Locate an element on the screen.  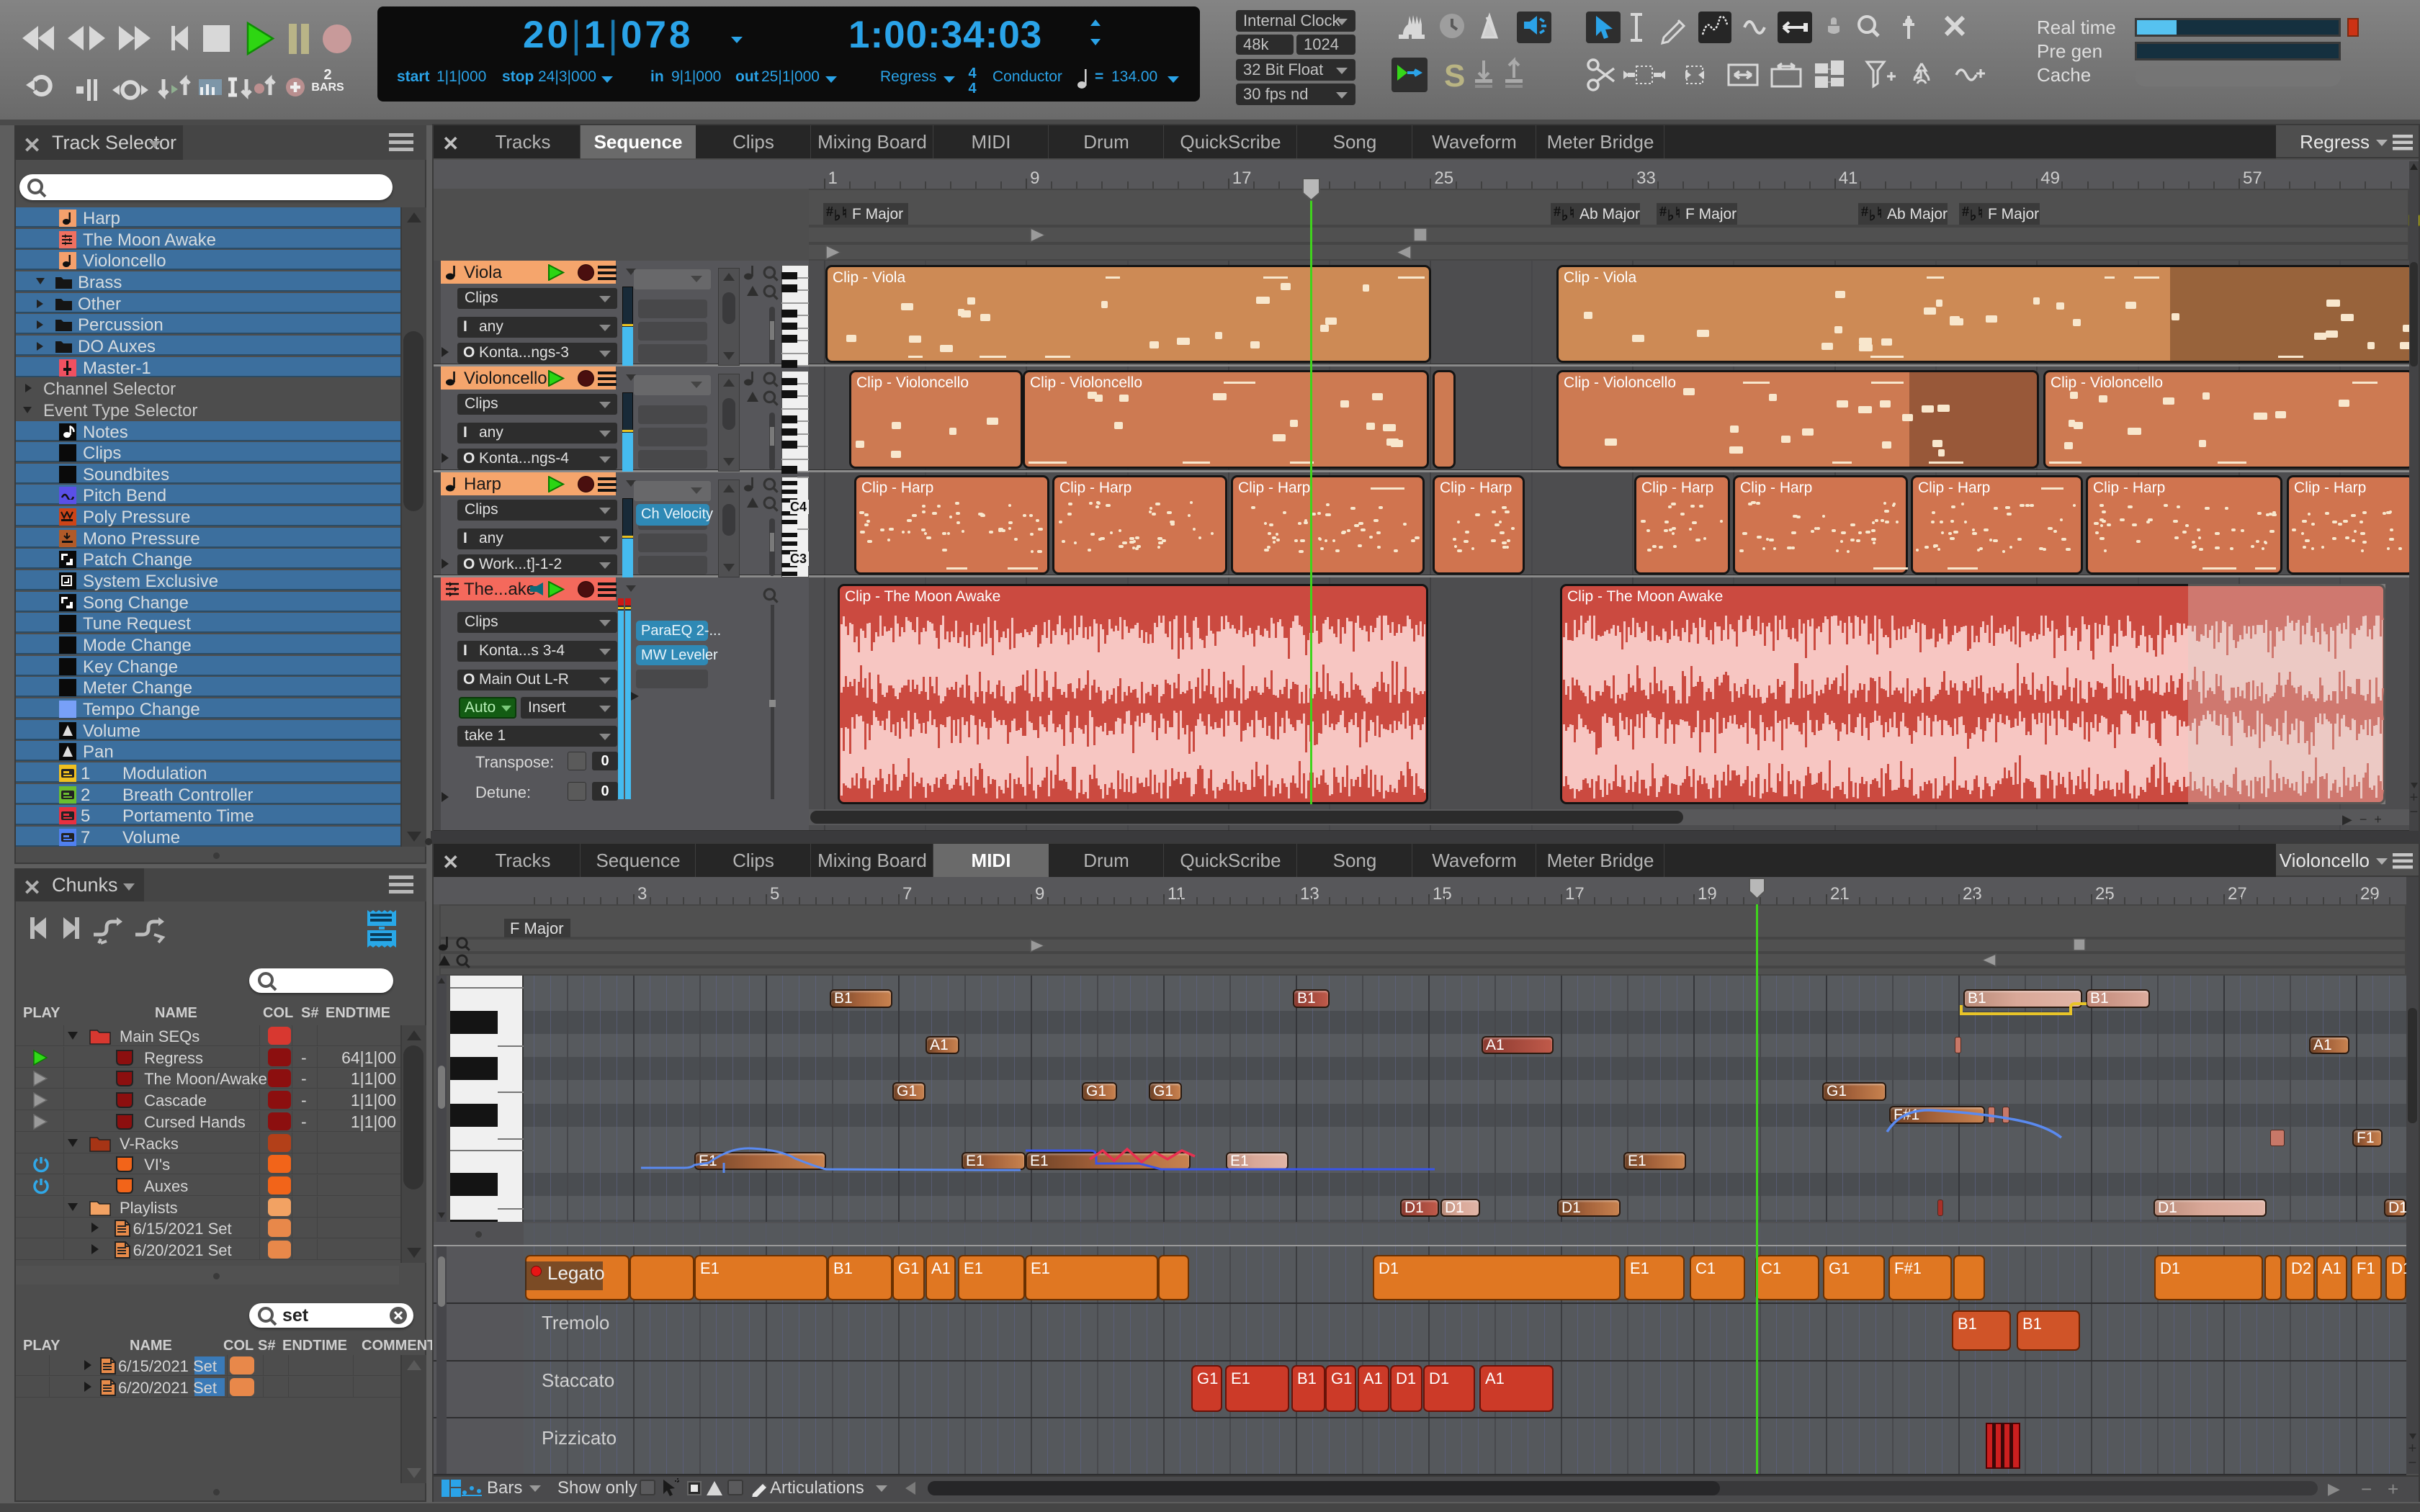
svg-text: S is located at coordinates (1454, 76).